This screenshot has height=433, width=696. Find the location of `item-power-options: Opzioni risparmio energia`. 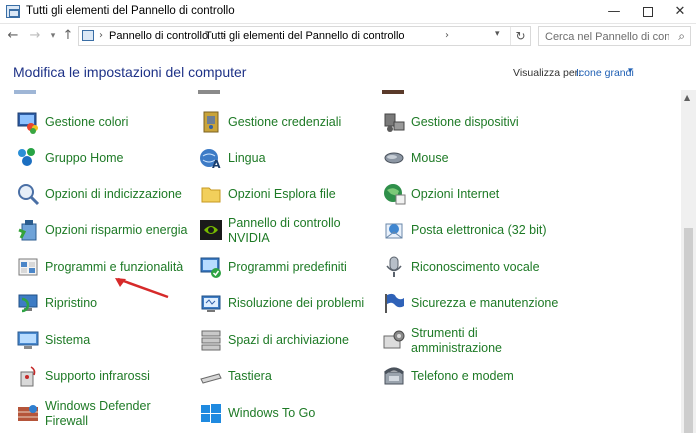

item-power-options: Opzioni risparmio energia is located at coordinates (104, 231).